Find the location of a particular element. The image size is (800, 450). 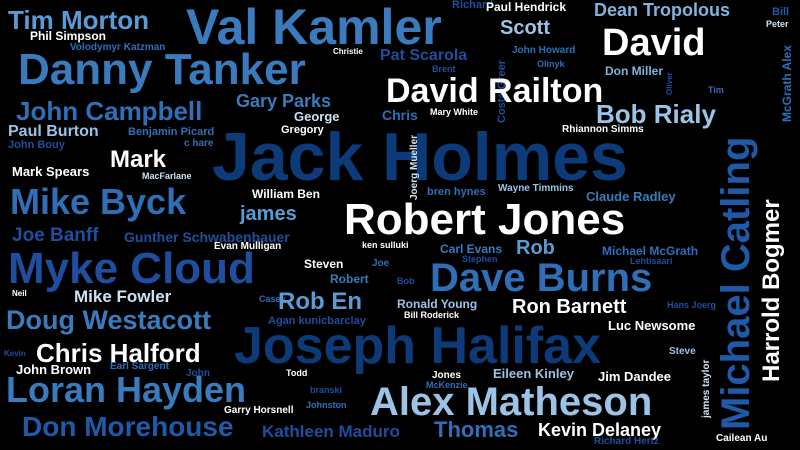

word-robert-small: Robert is located at coordinates (349, 279).